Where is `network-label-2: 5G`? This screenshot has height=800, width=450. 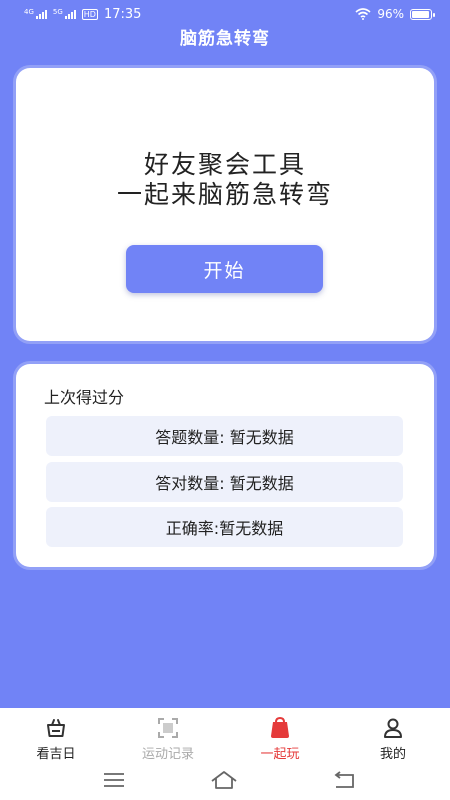
network-label-2: 5G is located at coordinates (57, 12).